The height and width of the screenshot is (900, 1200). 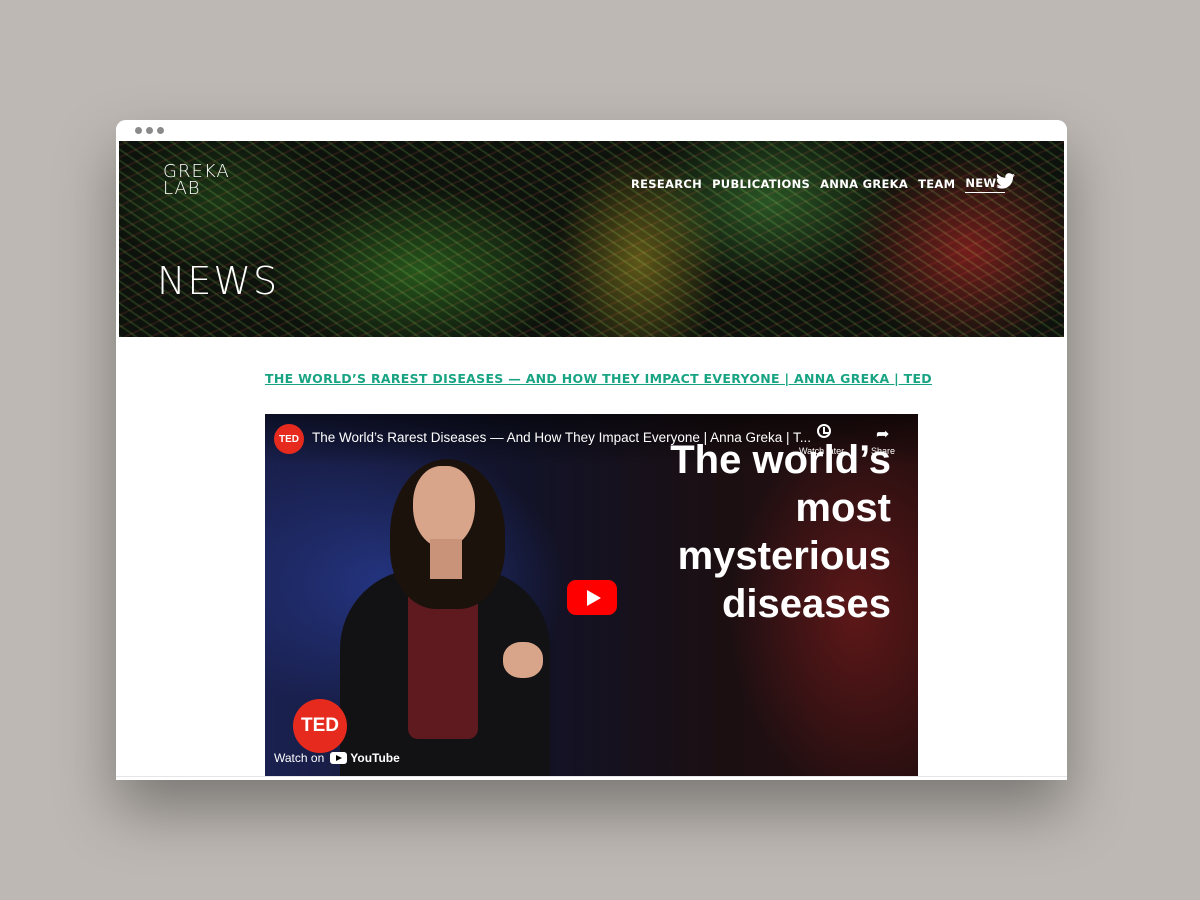 I want to click on logo-line-2: LAB, so click(x=182, y=188).